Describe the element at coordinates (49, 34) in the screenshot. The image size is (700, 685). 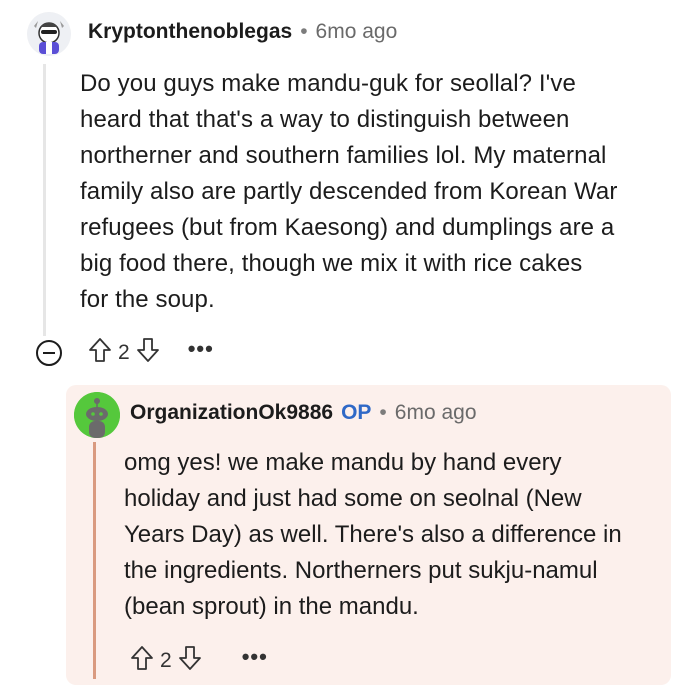
I see `user-avatar-icon` at that location.